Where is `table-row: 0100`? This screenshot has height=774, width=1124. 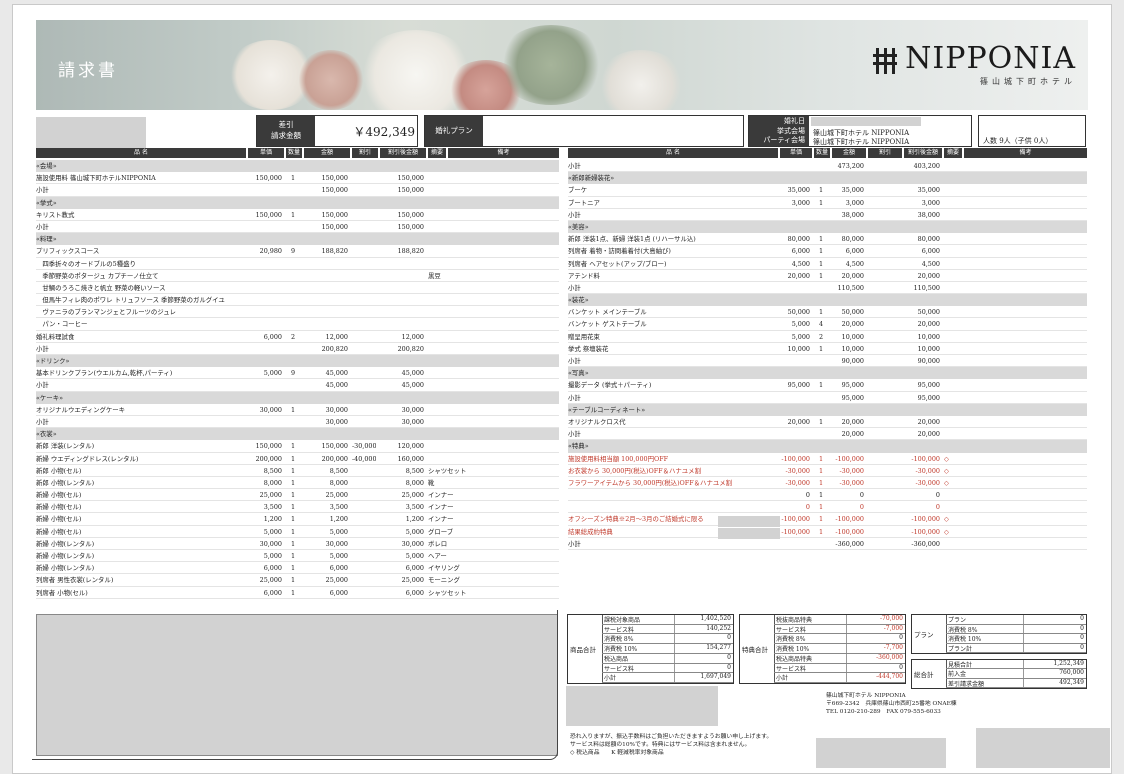
table-row: 0100 is located at coordinates (827, 495).